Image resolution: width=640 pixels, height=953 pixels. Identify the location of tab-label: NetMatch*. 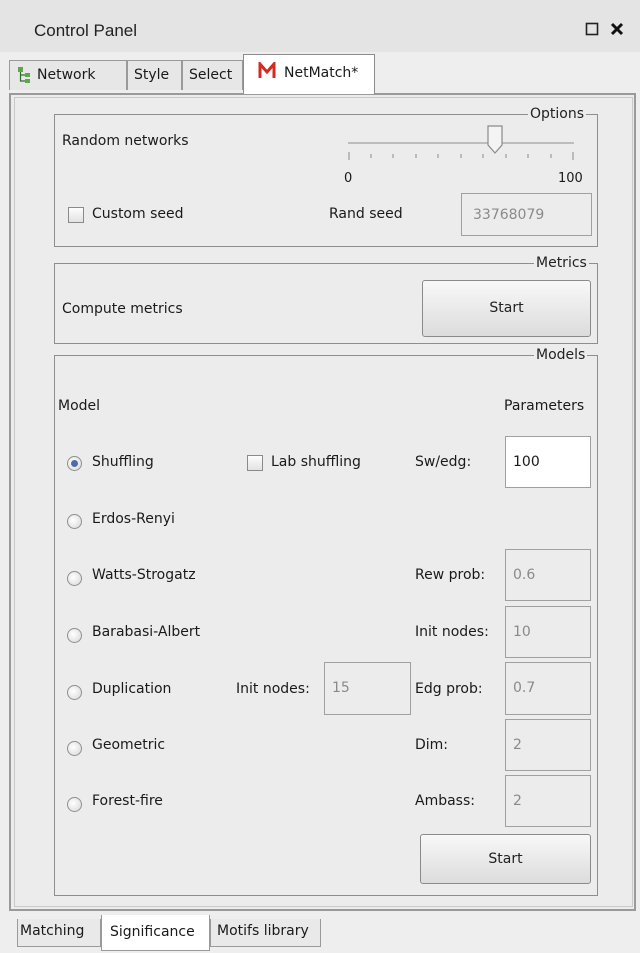
(321, 73).